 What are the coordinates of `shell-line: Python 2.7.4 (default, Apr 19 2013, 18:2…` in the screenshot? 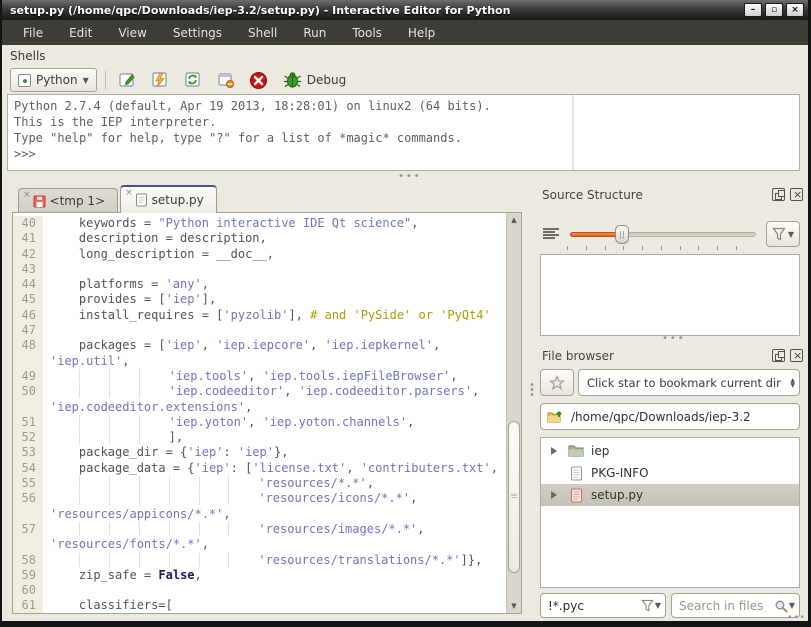 It's located at (252, 106).